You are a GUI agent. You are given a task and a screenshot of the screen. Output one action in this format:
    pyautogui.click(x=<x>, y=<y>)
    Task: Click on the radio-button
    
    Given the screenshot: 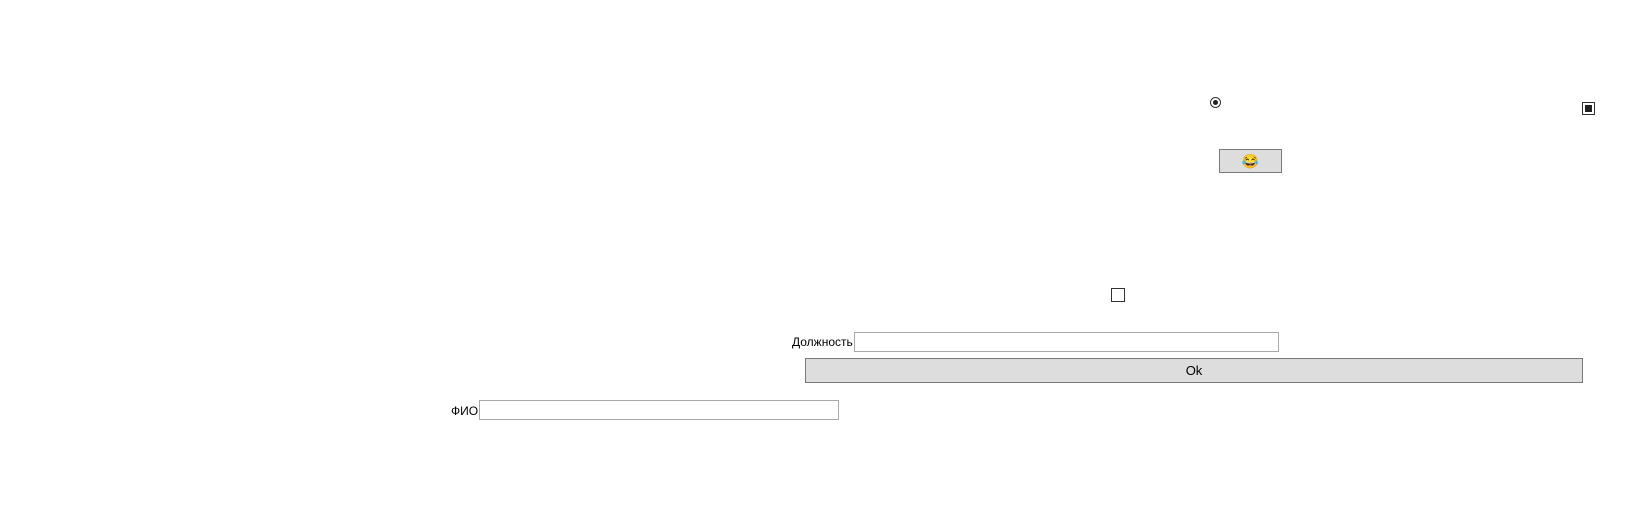 What is the action you would take?
    pyautogui.click(x=1215, y=102)
    